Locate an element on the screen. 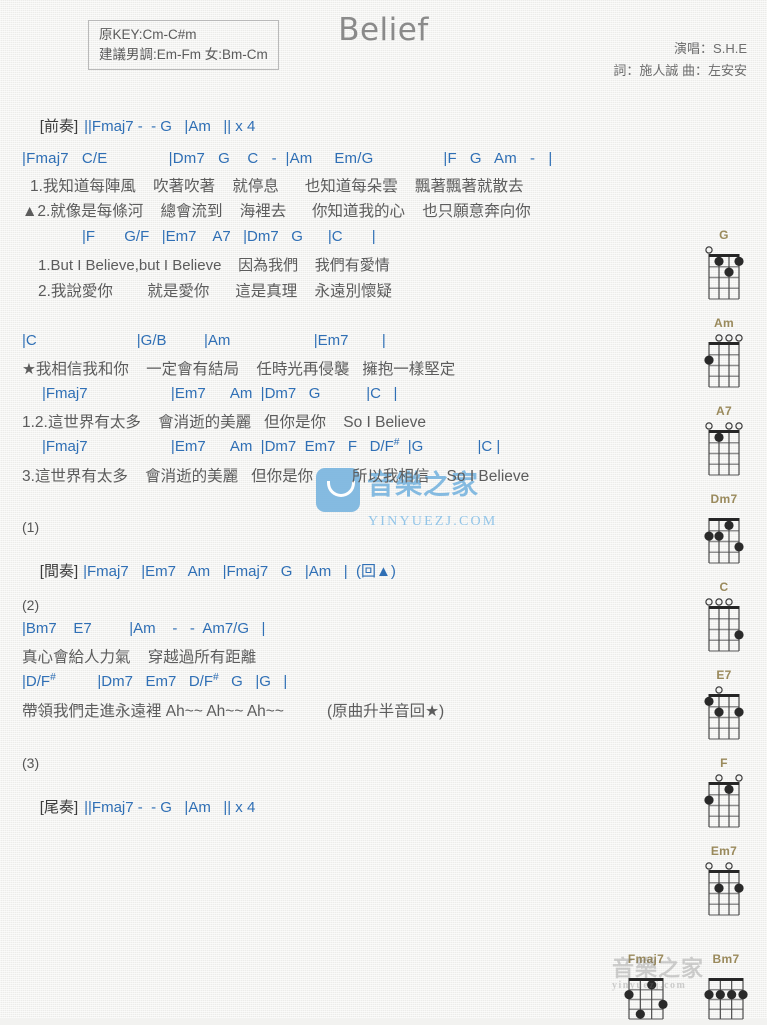 This screenshot has height=1025, width=767. chord-diagram-c: C is located at coordinates (724, 618).